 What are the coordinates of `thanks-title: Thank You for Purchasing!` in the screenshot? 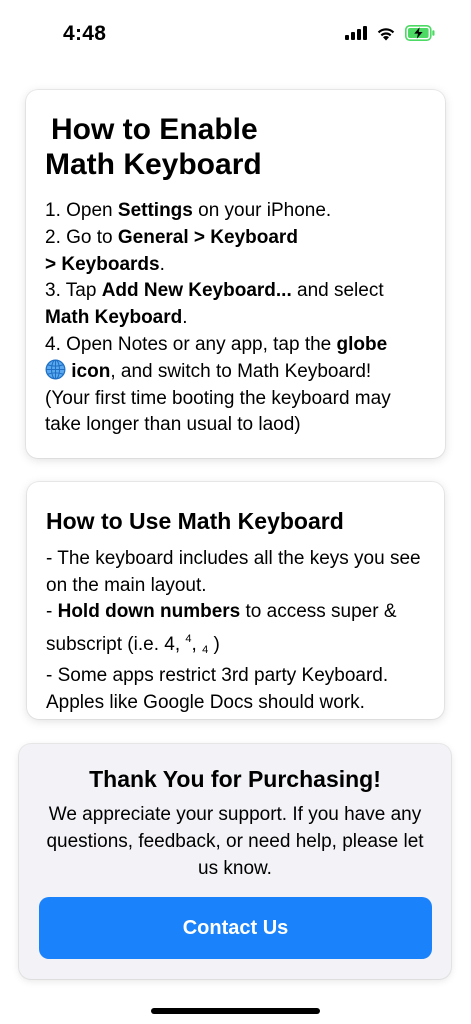 It's located at (235, 779).